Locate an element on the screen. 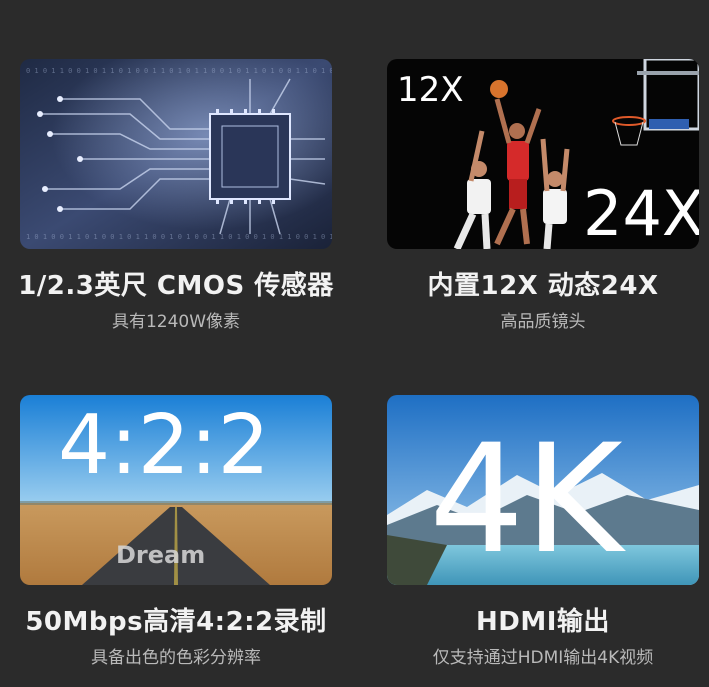 This screenshot has height=687, width=709. 4k-overlay: 4K is located at coordinates (527, 499).